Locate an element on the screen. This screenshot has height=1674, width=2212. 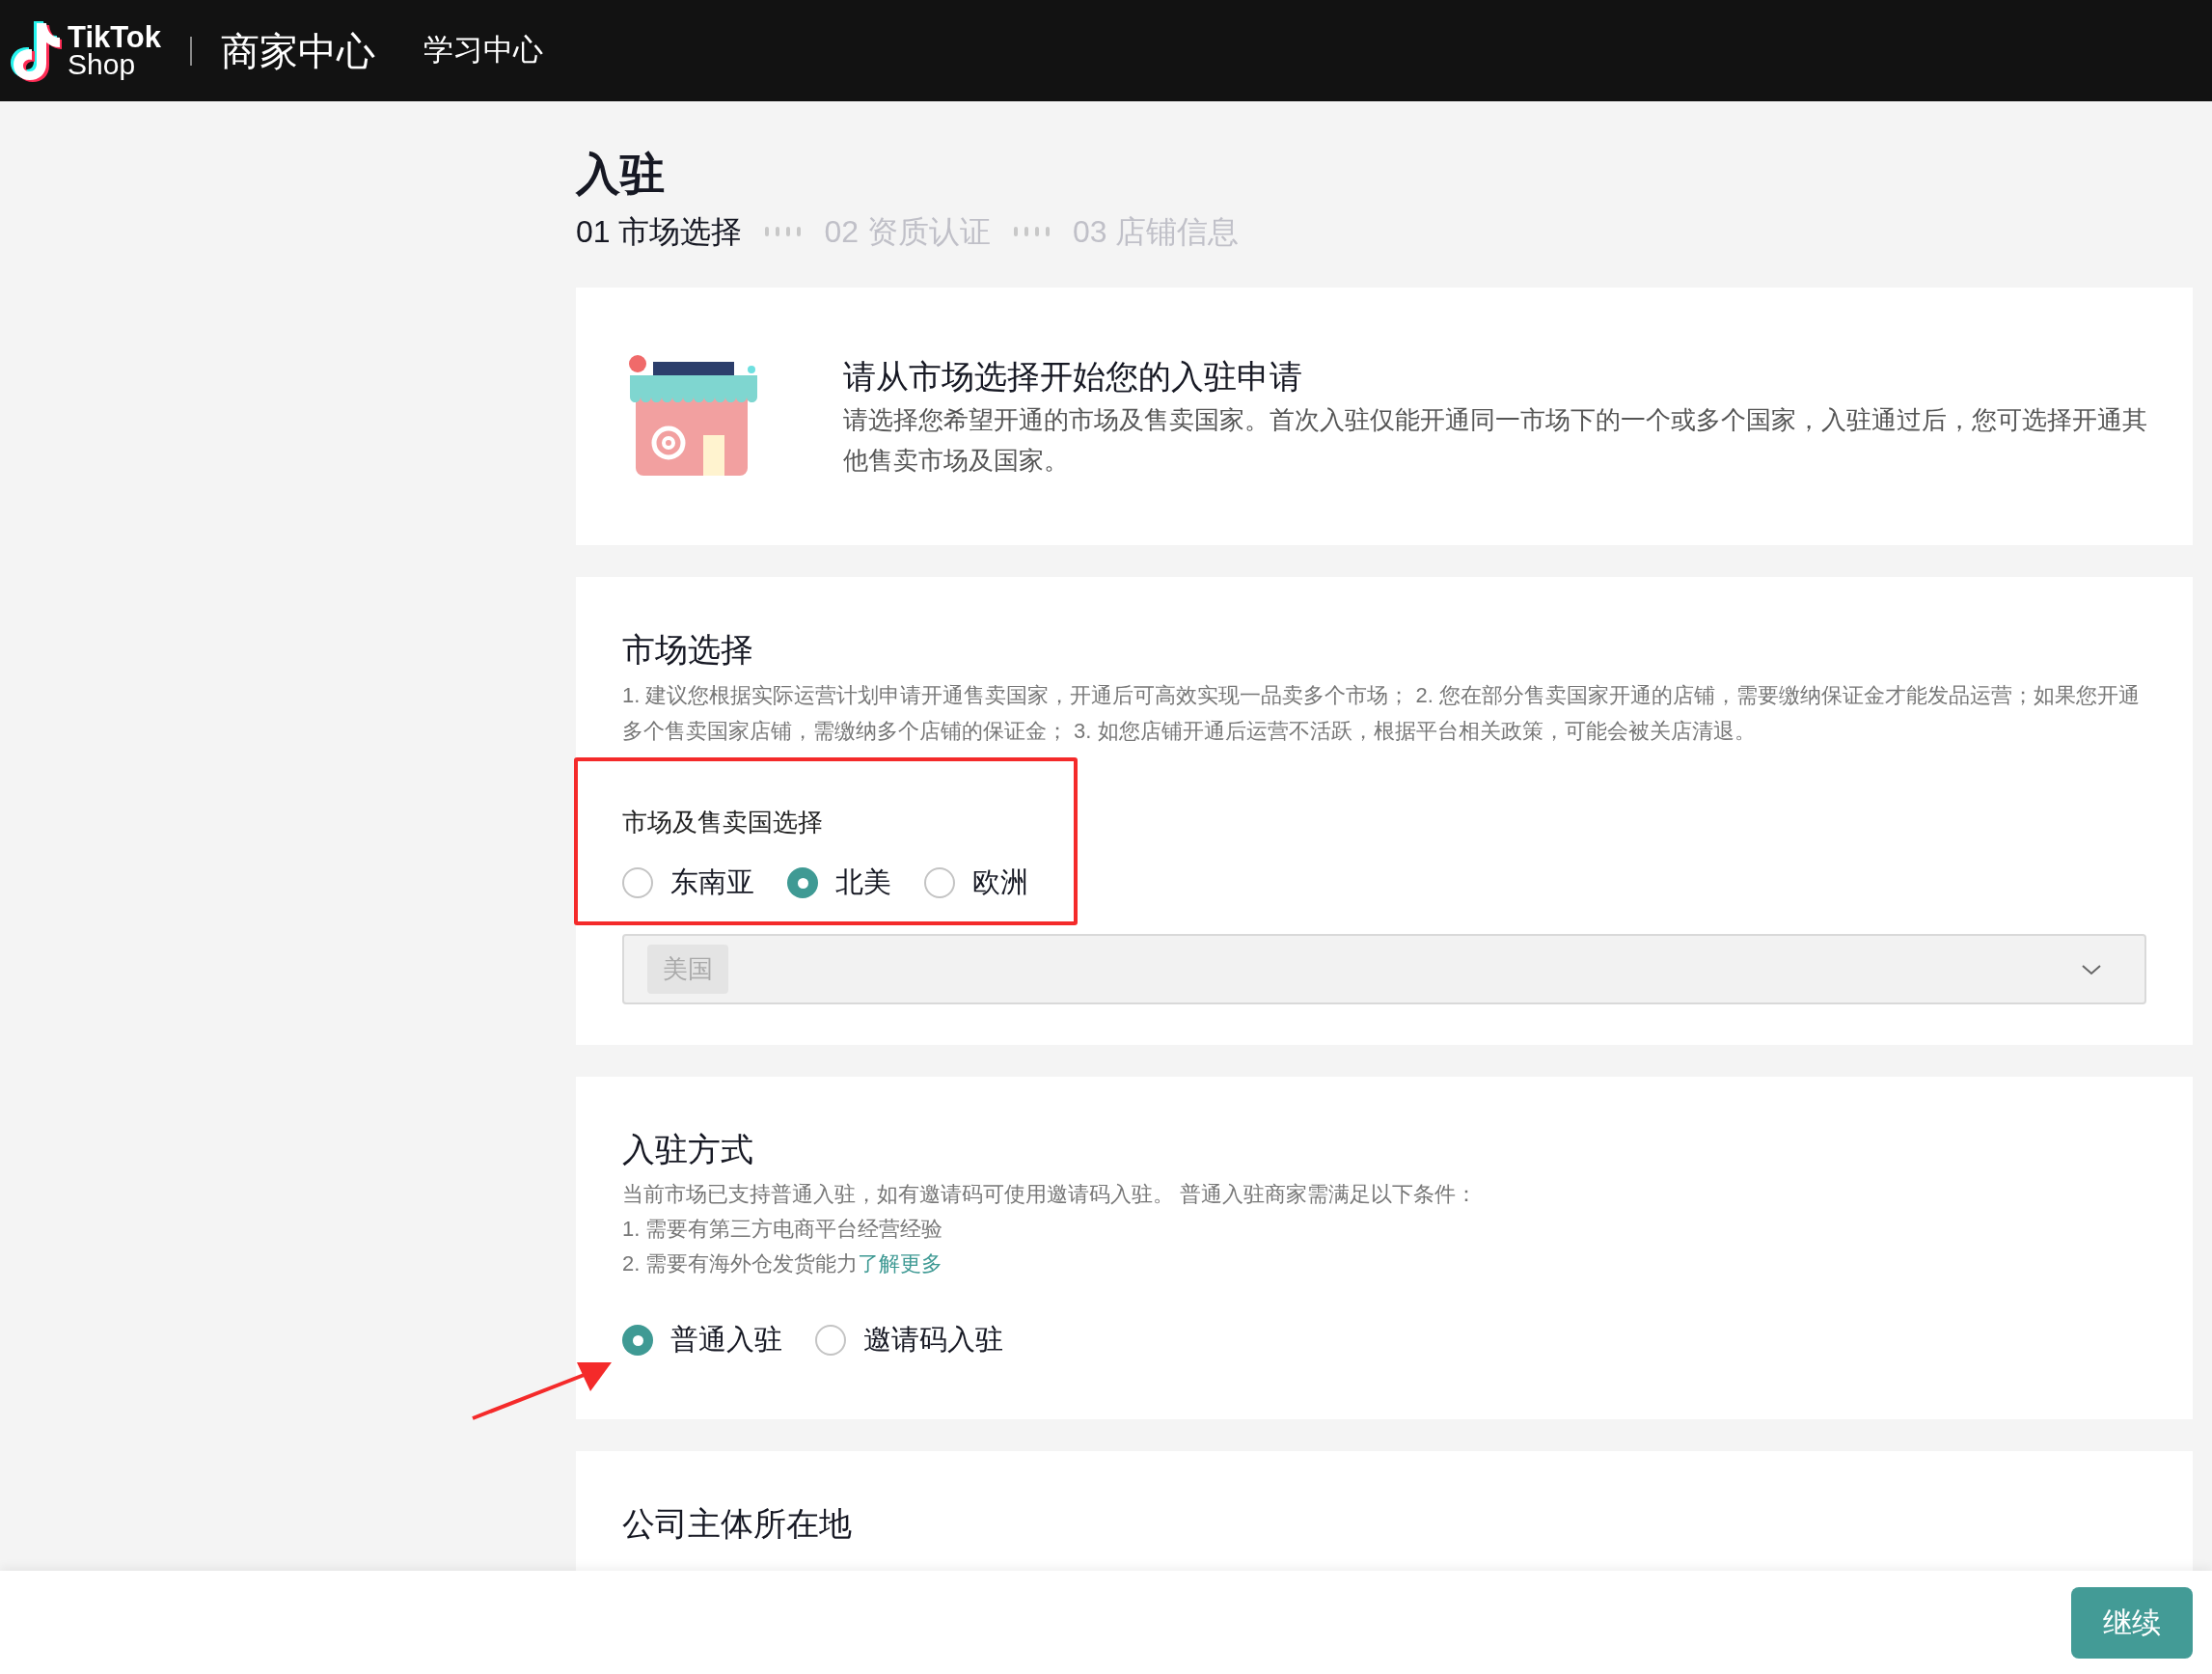
section-heading: 公司主体所在地 is located at coordinates (737, 1524).